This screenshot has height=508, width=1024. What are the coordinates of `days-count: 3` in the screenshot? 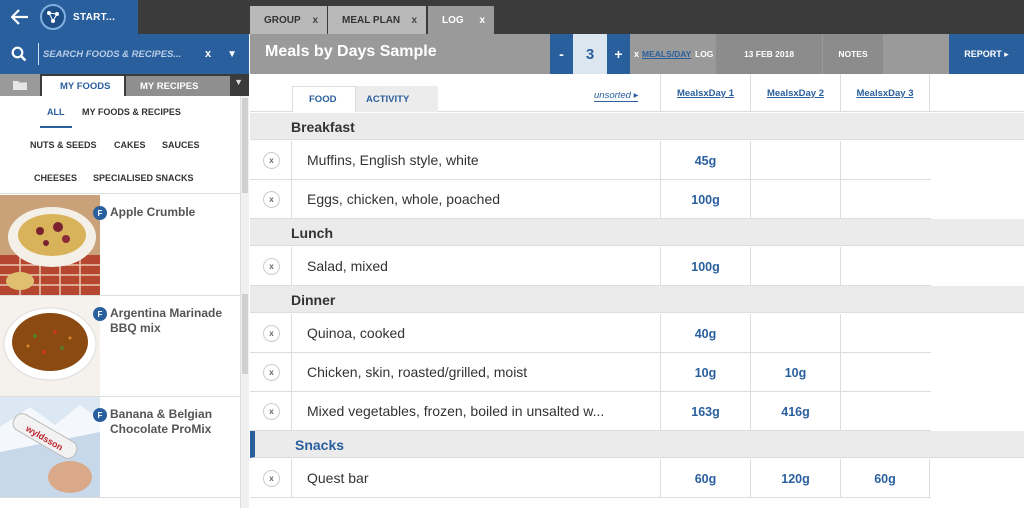 It's located at (590, 54).